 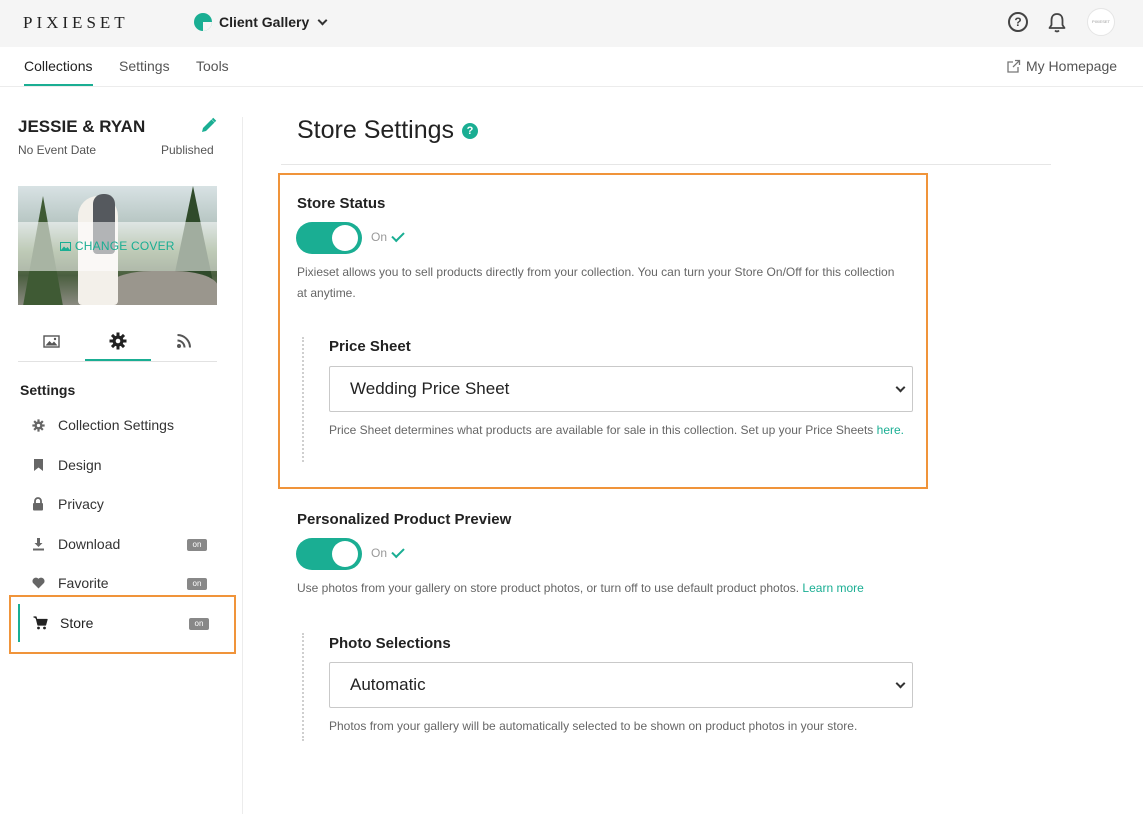 What do you see at coordinates (242, 465) in the screenshot?
I see `sidebar-divider` at bounding box center [242, 465].